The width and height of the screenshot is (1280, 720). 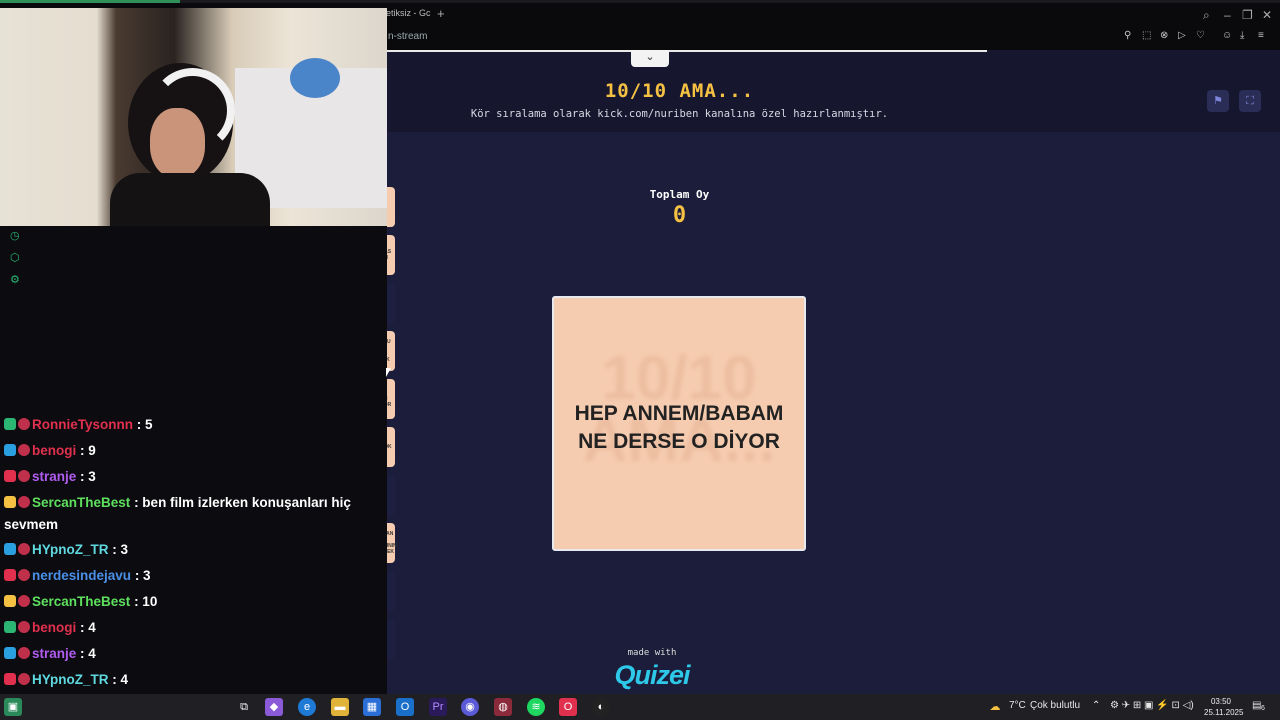 What do you see at coordinates (388, 372) in the screenshot?
I see `mouse-cursor` at bounding box center [388, 372].